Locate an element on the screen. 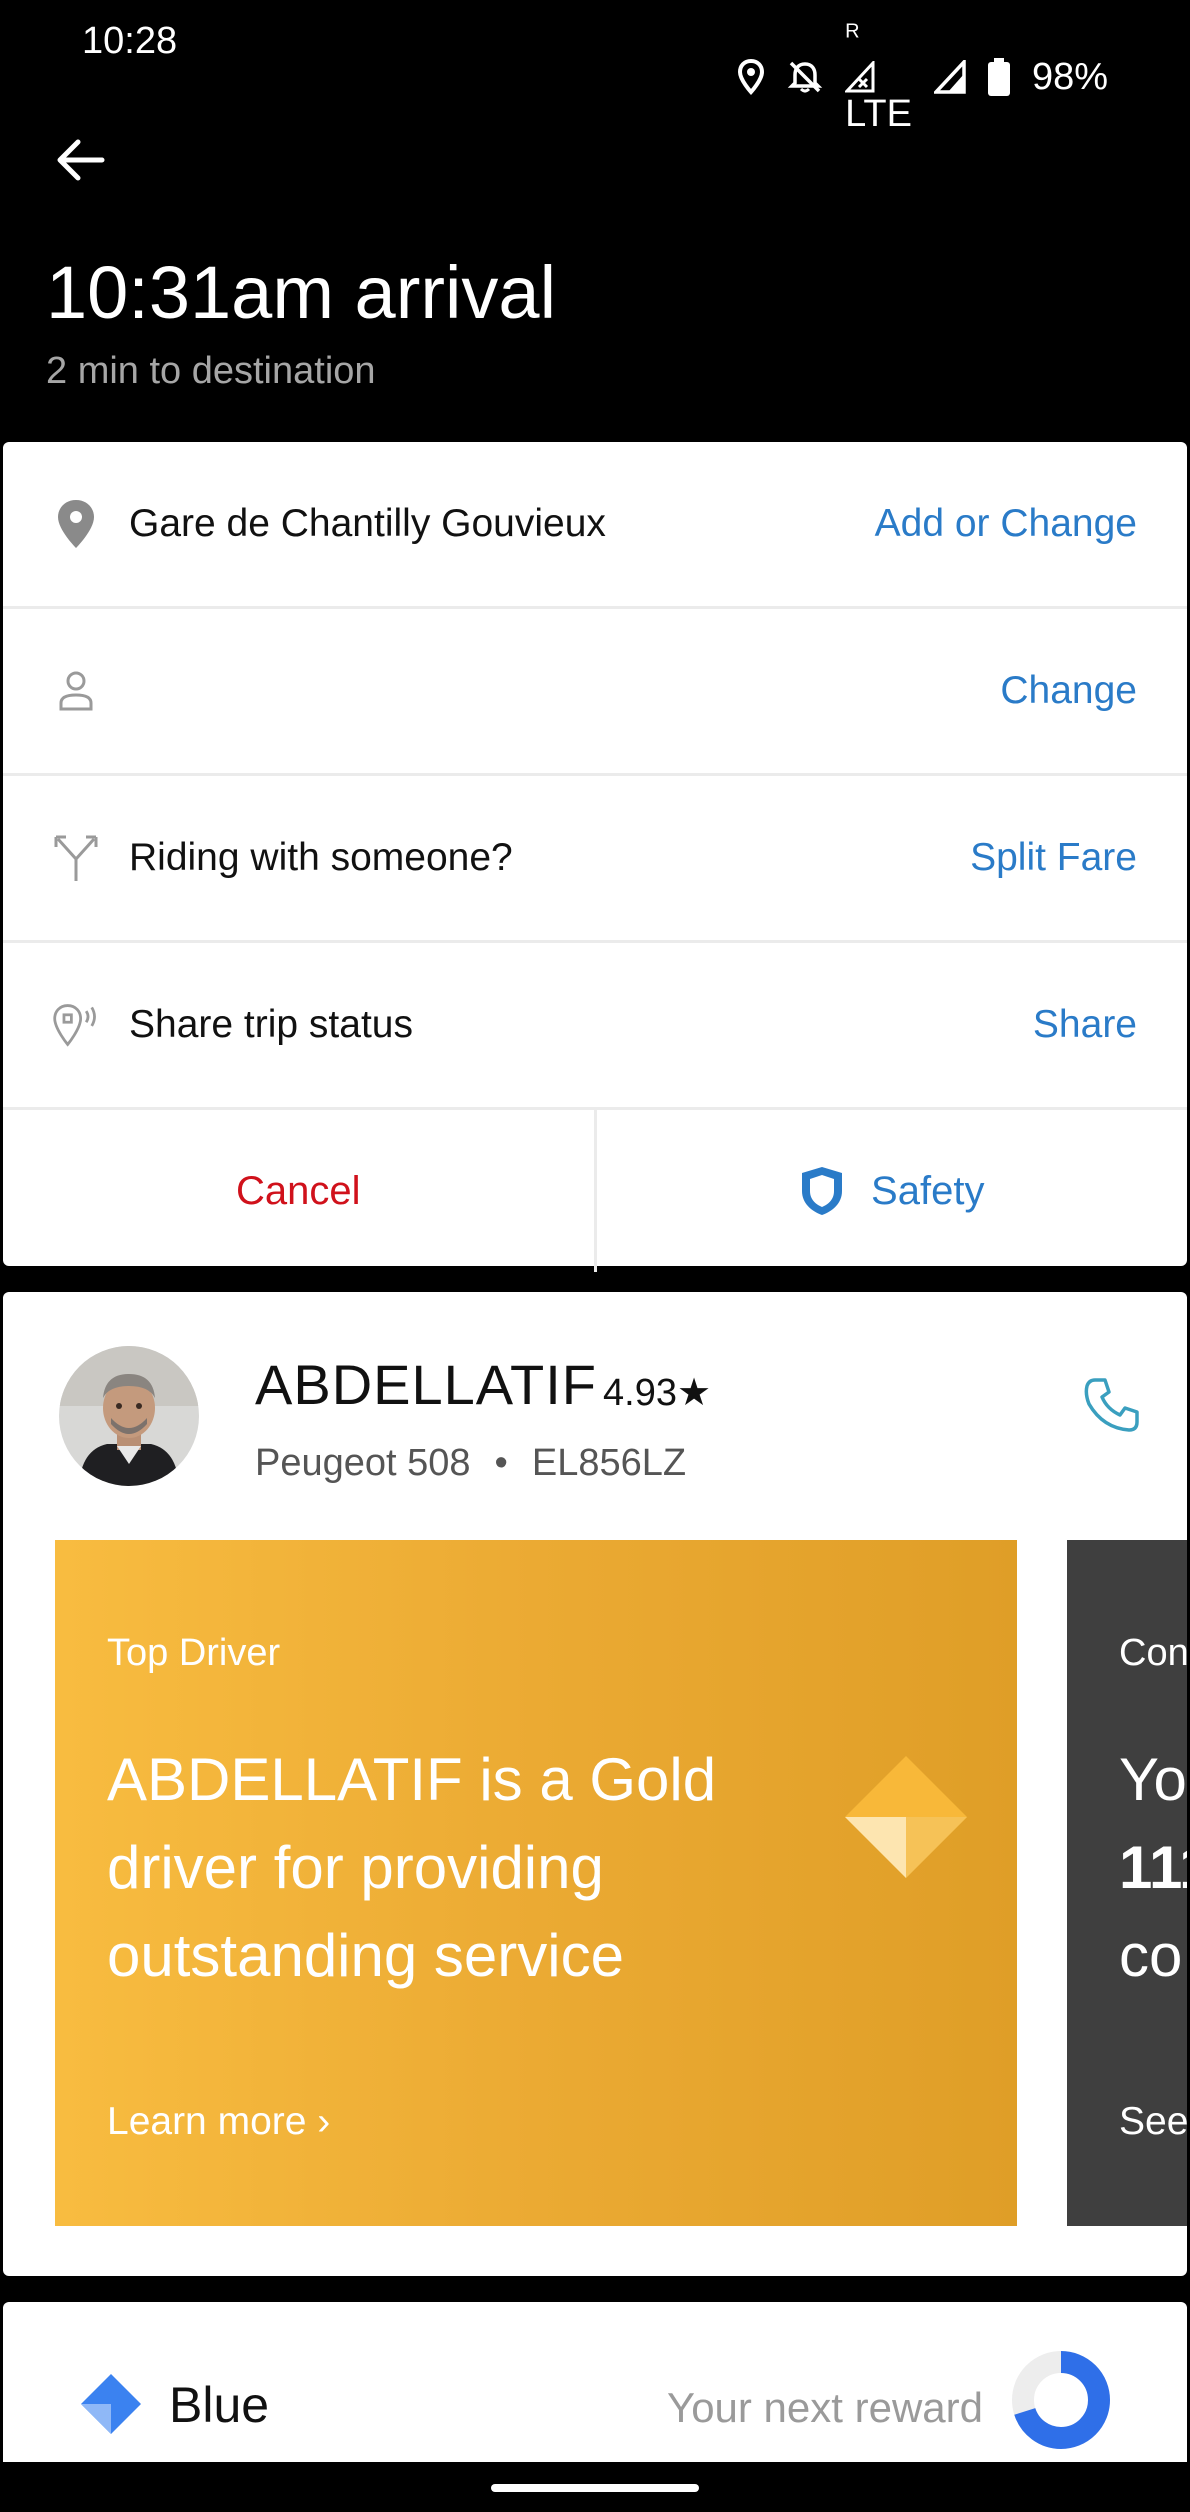 The width and height of the screenshot is (1190, 2512). status-icons: R LTE 98% is located at coordinates (922, 77).